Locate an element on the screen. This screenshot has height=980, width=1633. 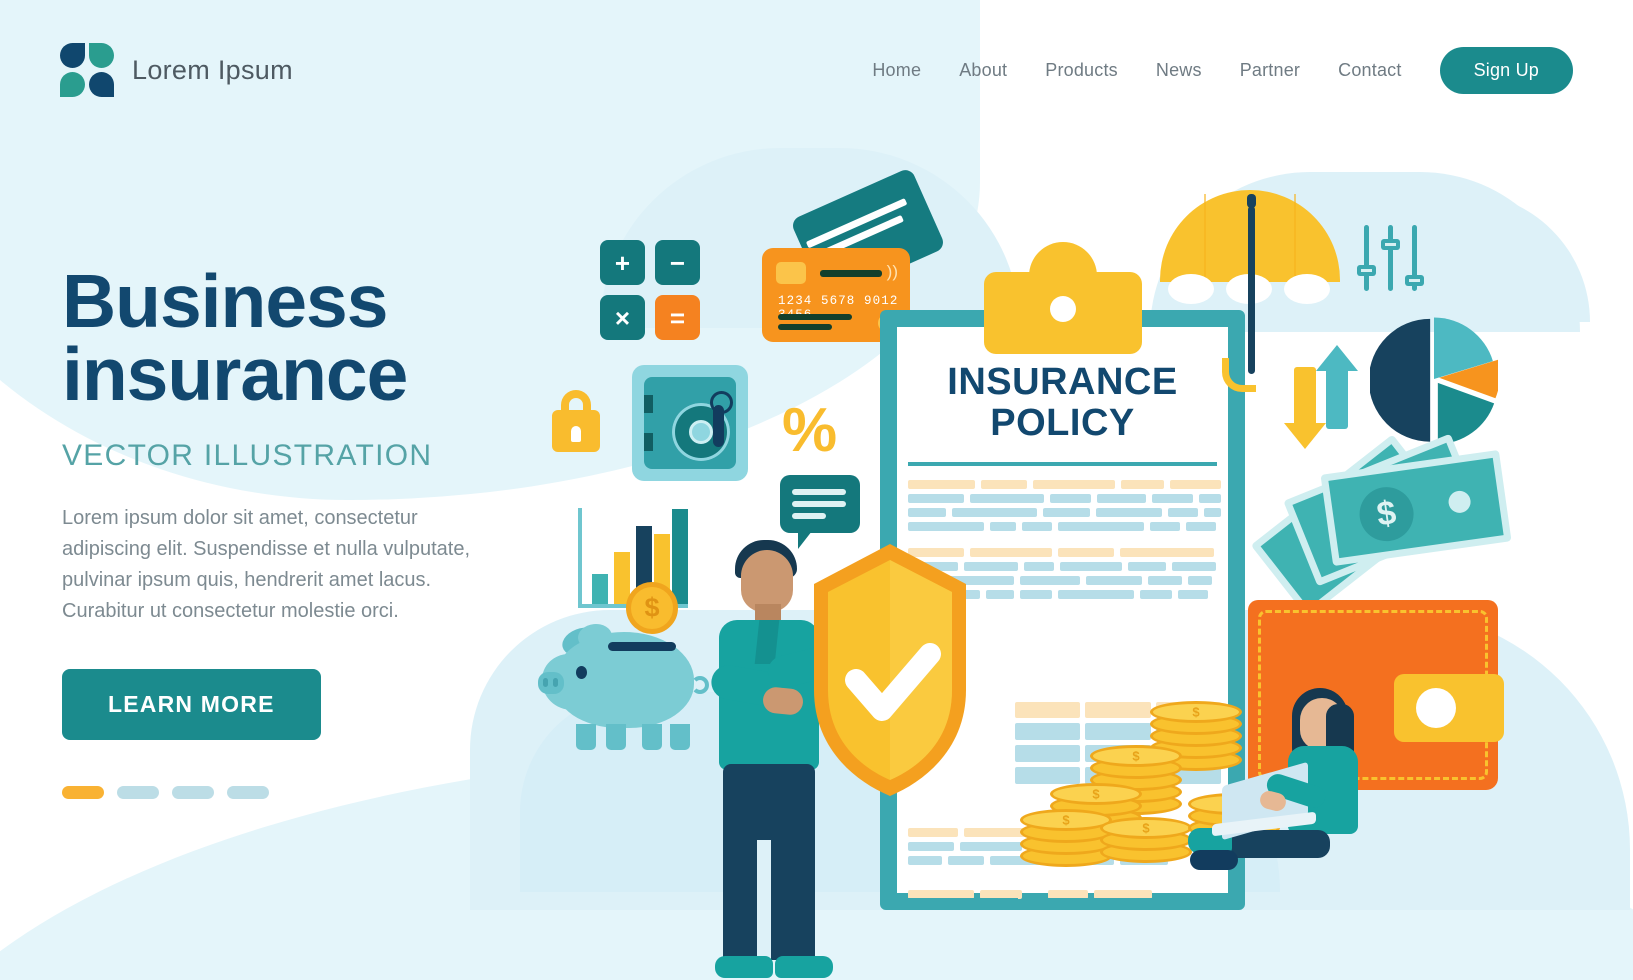
document-title-line1: INSURANCE is located at coordinates (1062, 382).